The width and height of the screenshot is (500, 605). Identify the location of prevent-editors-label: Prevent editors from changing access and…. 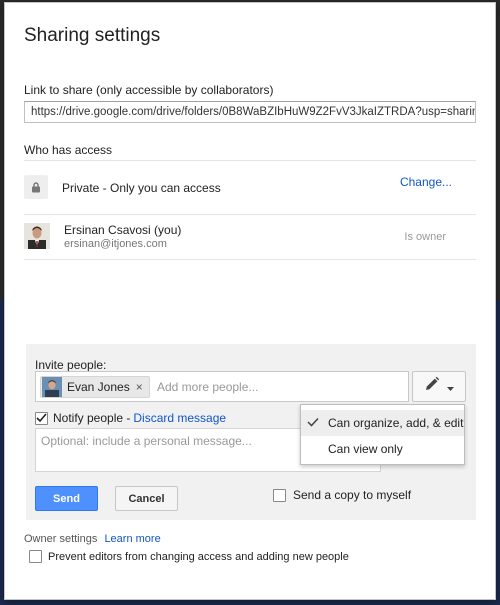
(198, 556).